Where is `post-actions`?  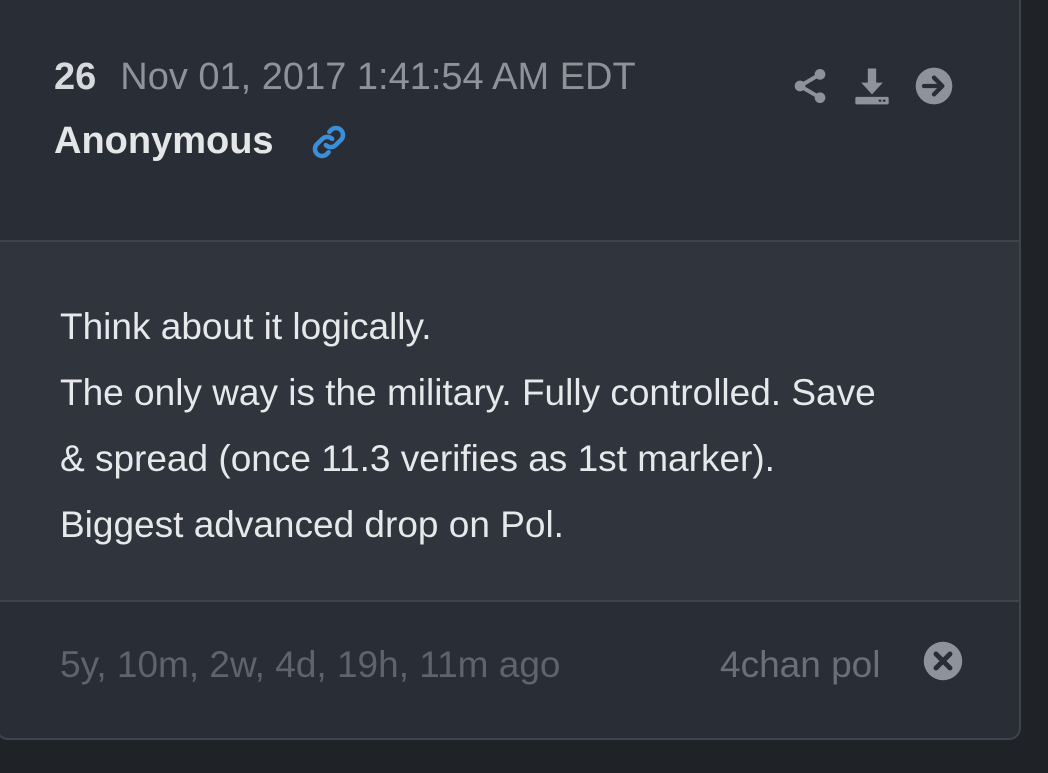 post-actions is located at coordinates (883, 86).